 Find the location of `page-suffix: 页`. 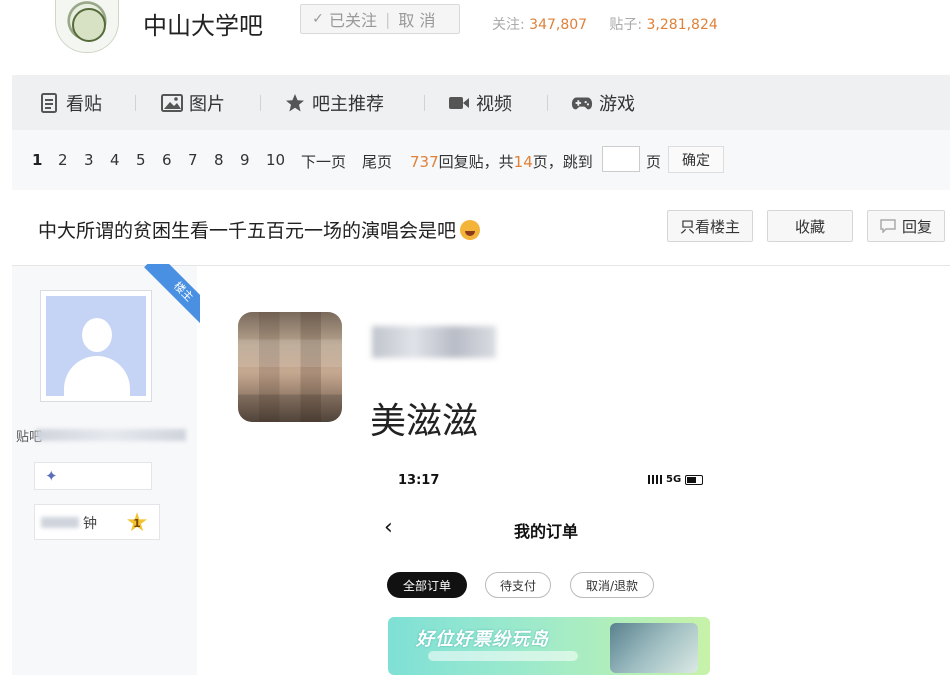

page-suffix: 页 is located at coordinates (654, 162).